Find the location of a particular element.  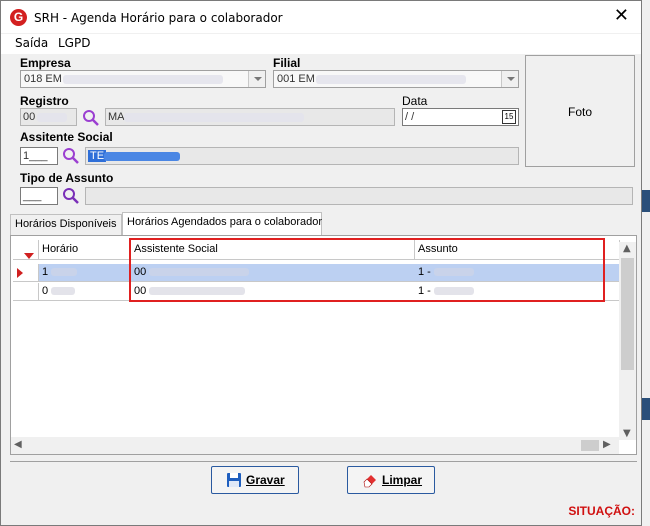

scroll-right-icon: ▶ is located at coordinates (607, 444).